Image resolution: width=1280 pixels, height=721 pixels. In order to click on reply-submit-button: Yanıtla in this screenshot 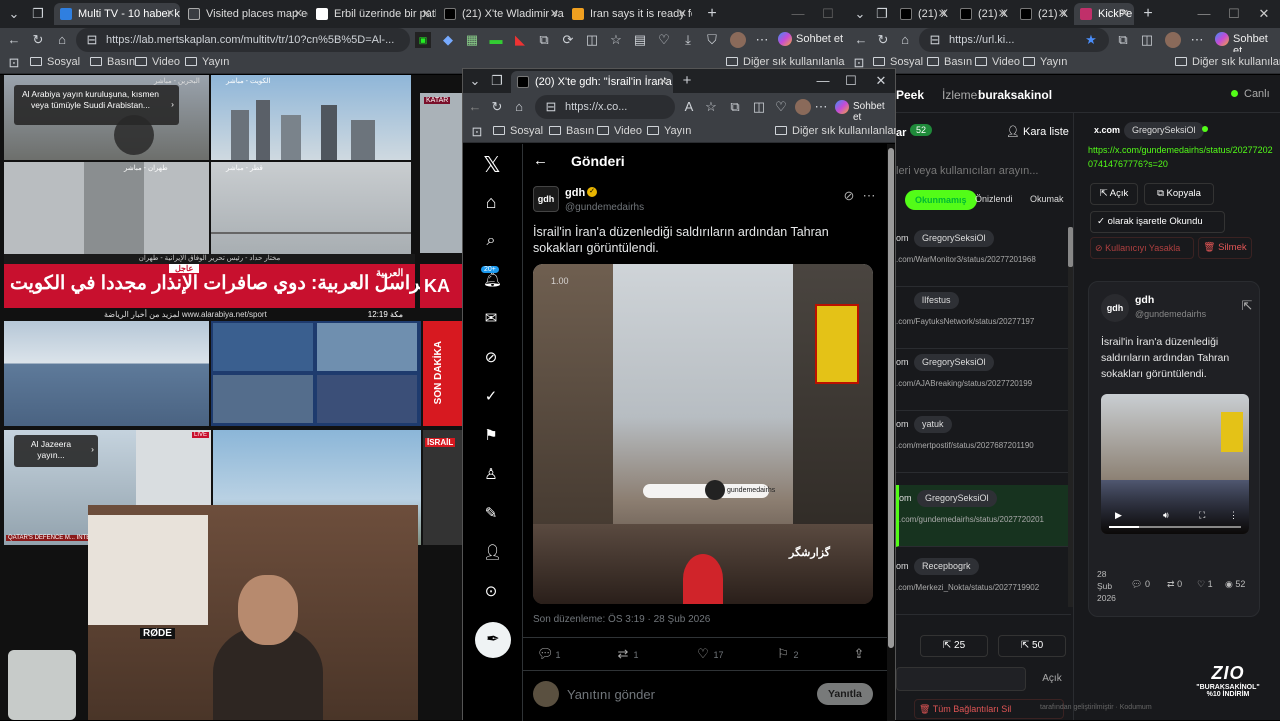, I will do `click(845, 694)`.